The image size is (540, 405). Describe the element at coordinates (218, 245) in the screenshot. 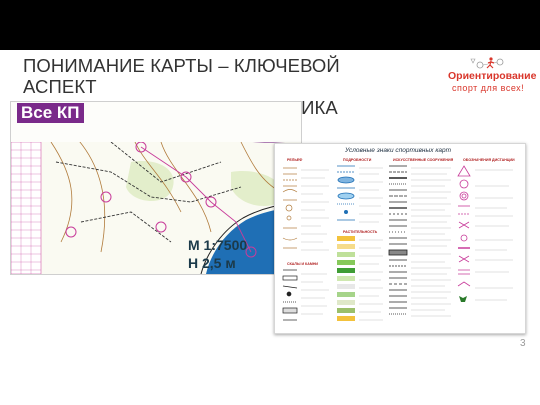

I see `scale-ratio: М 1:7500` at that location.